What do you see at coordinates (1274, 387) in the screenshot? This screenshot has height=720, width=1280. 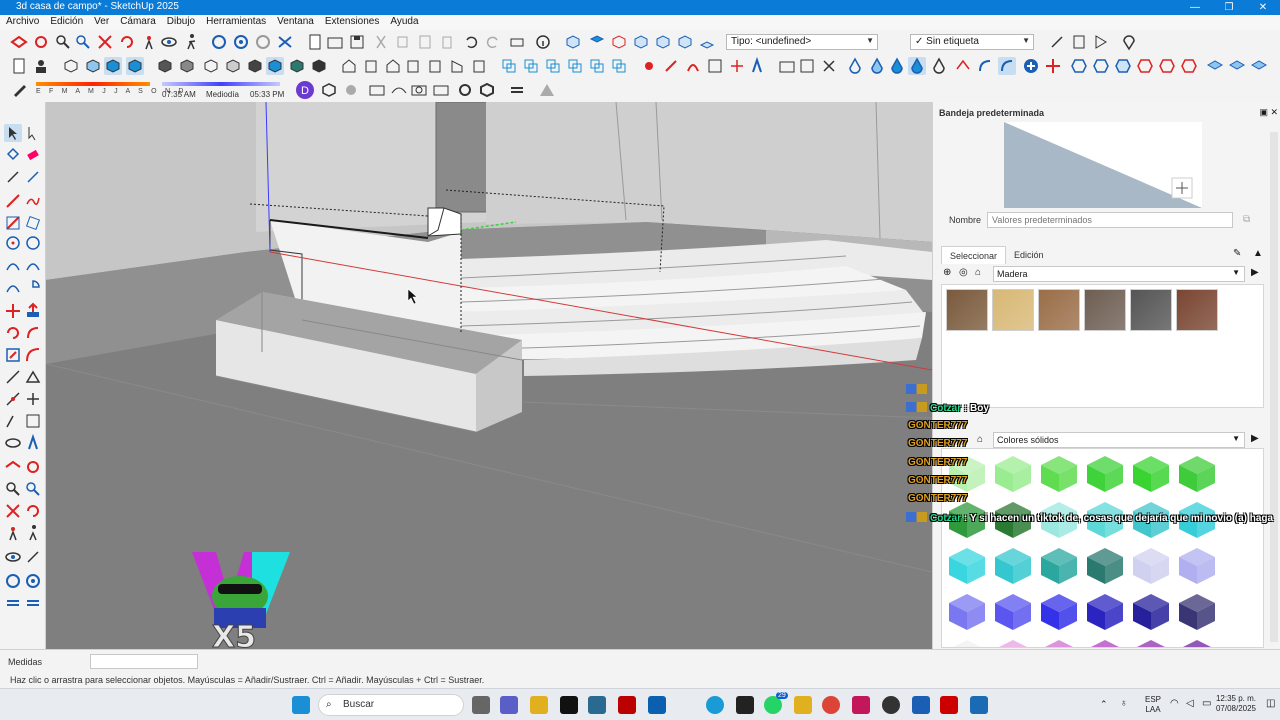 I see `tray-scrollbar` at bounding box center [1274, 387].